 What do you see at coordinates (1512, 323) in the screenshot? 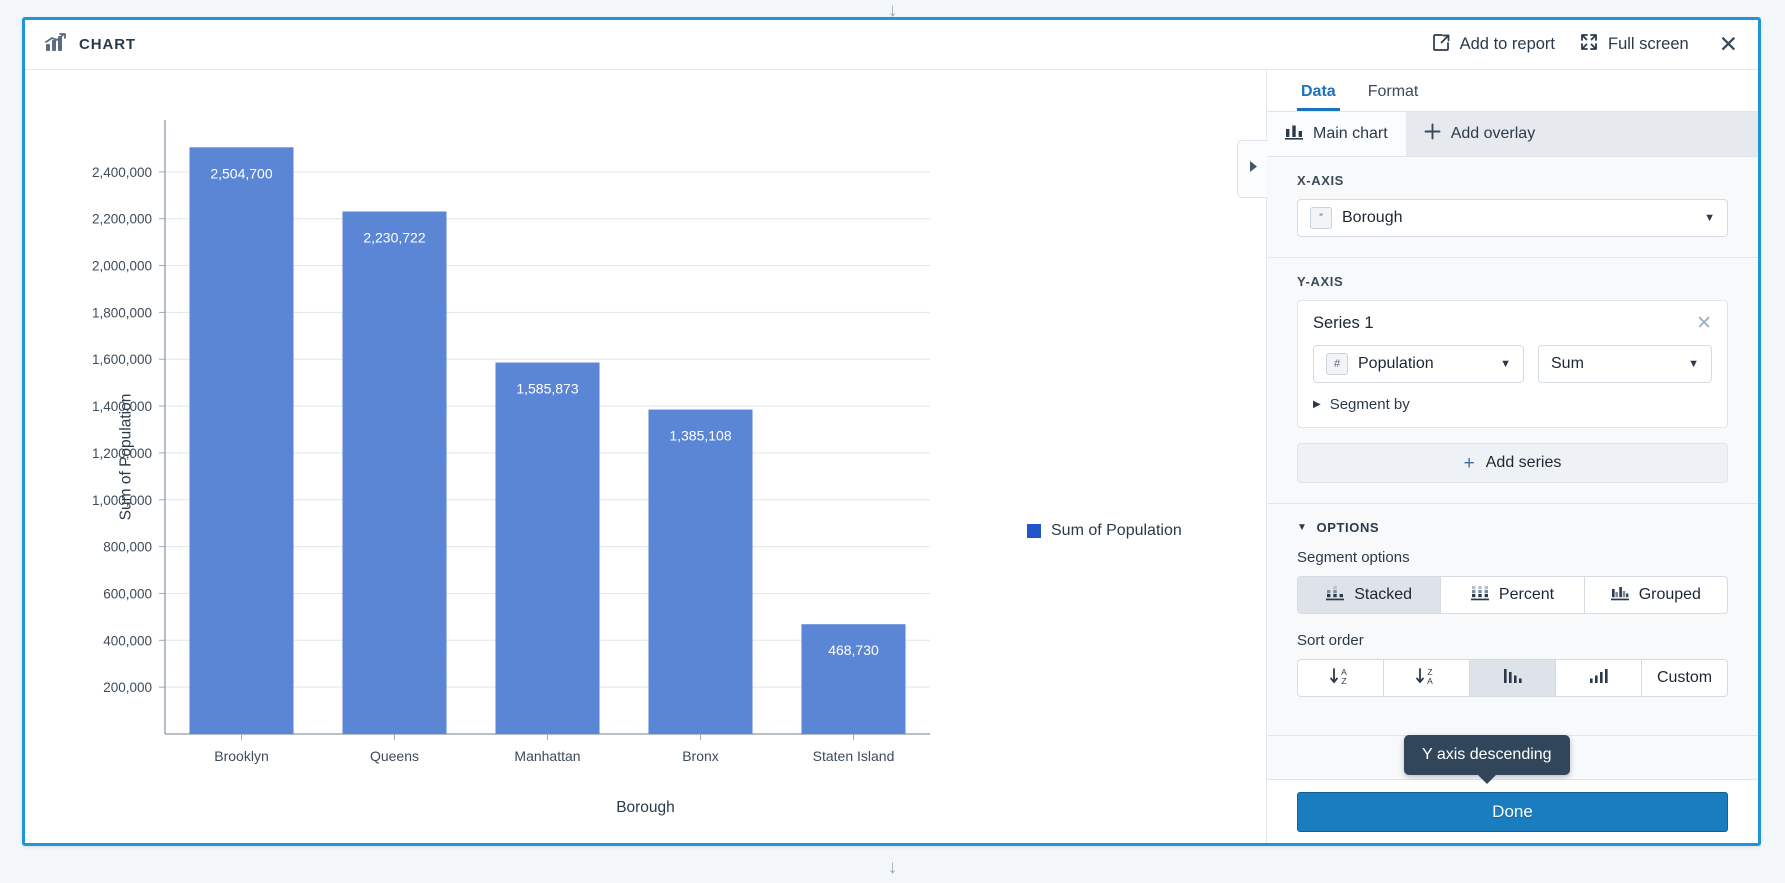
I see `series-header: Series 1 ✕` at bounding box center [1512, 323].